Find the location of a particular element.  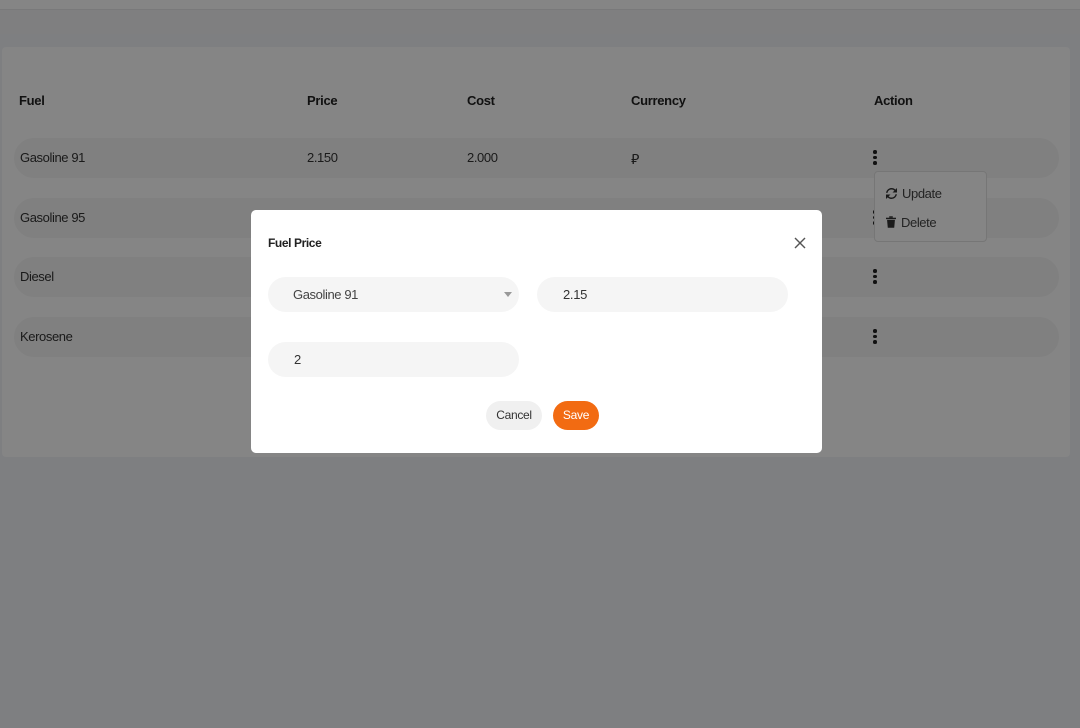

fuel-select: Gasoline 91 is located at coordinates (393, 294).